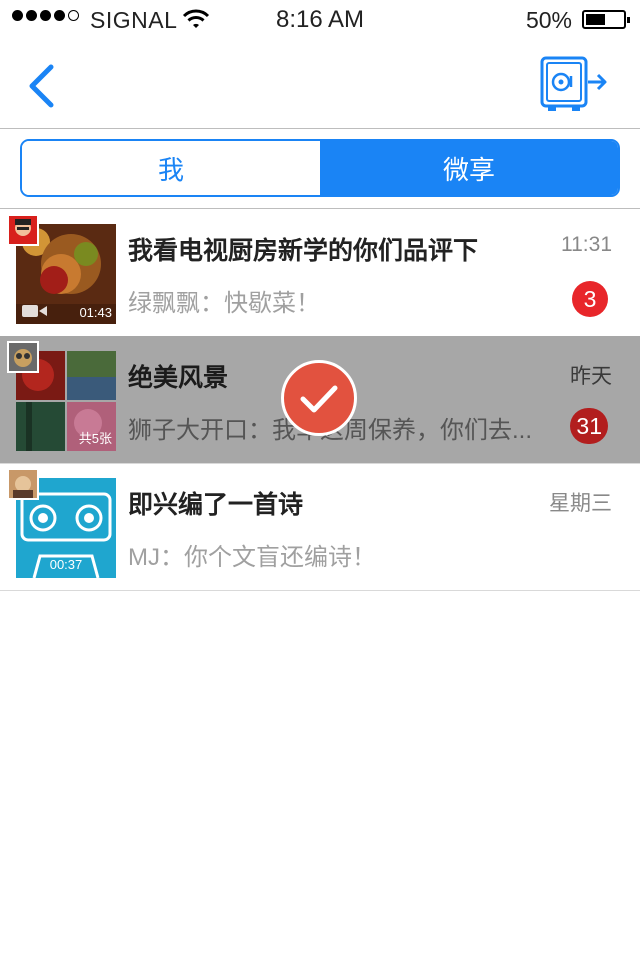 Image resolution: width=640 pixels, height=960 pixels. Describe the element at coordinates (589, 426) in the screenshot. I see `unread-badge: 31` at that location.